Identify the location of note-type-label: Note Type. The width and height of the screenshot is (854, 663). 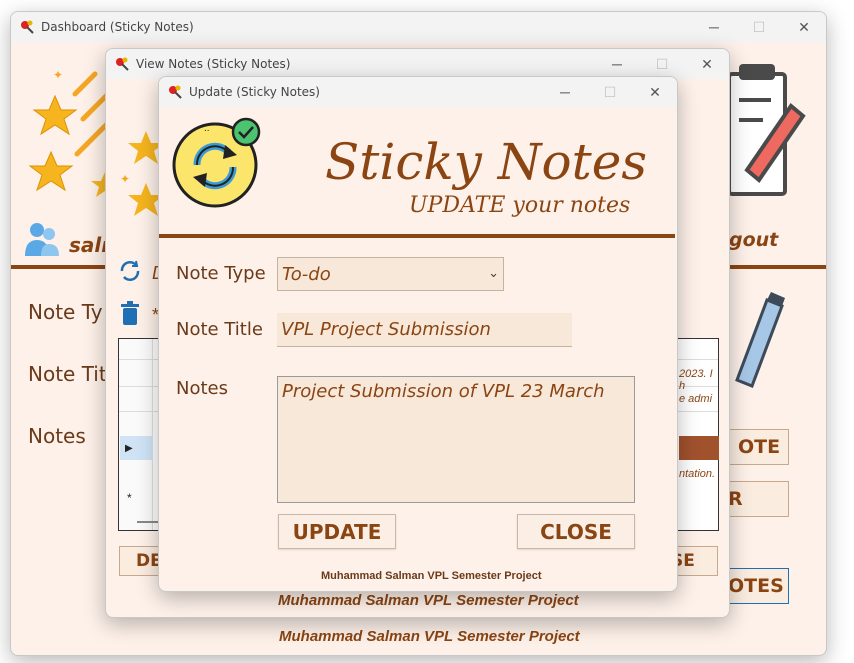
(221, 273).